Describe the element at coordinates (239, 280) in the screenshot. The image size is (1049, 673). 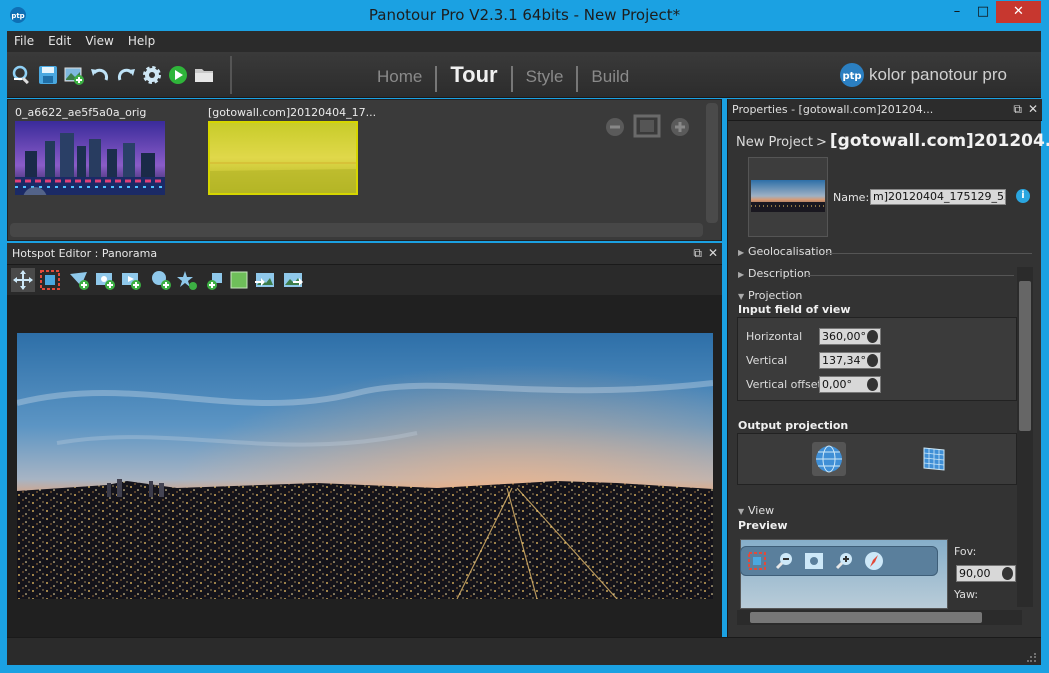
I see `green-spot-icon` at that location.